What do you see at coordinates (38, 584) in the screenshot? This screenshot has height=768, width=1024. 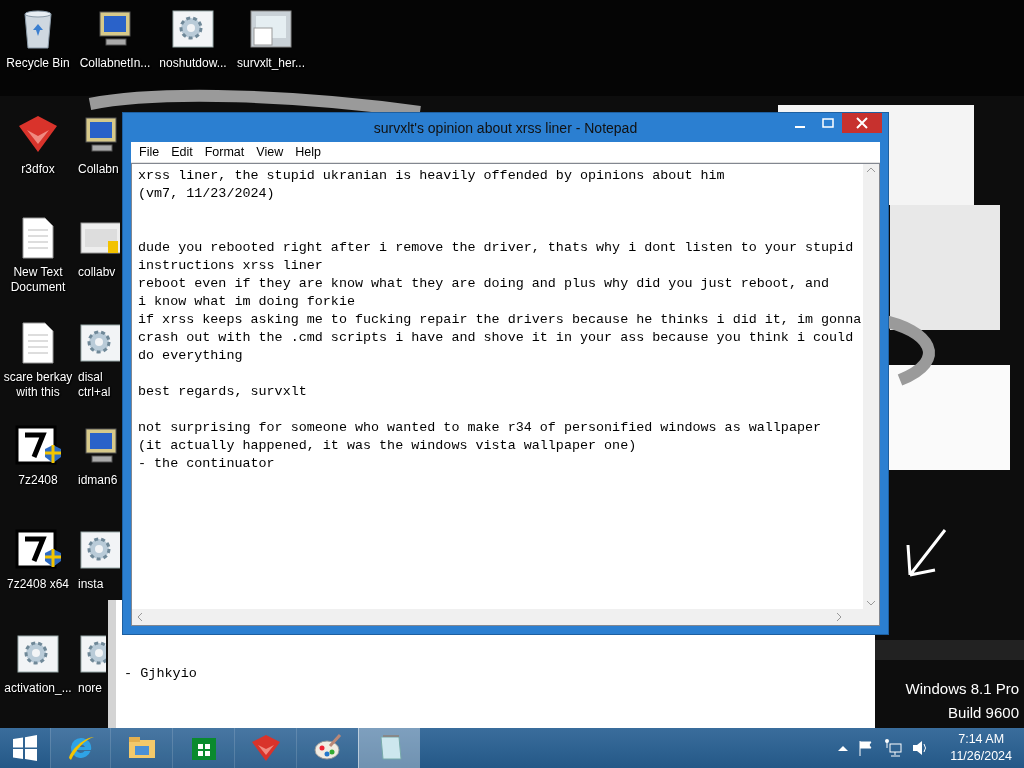 I see `icon-label: 7z2408 x64` at bounding box center [38, 584].